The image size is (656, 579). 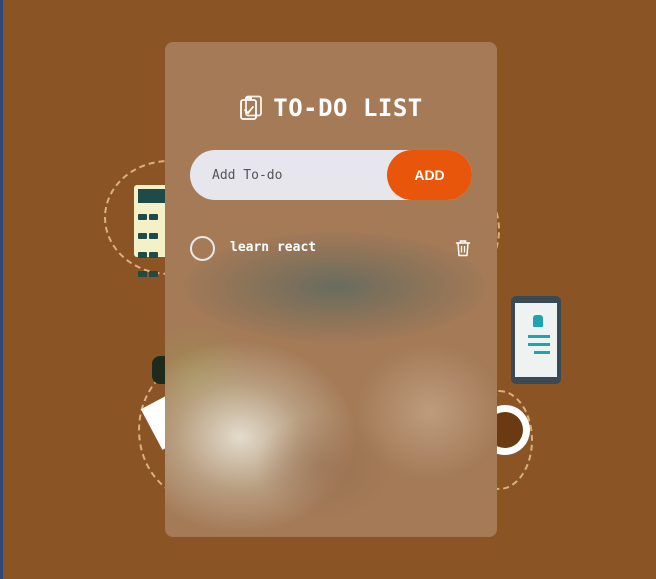 I want to click on todo-input, so click(x=290, y=175).